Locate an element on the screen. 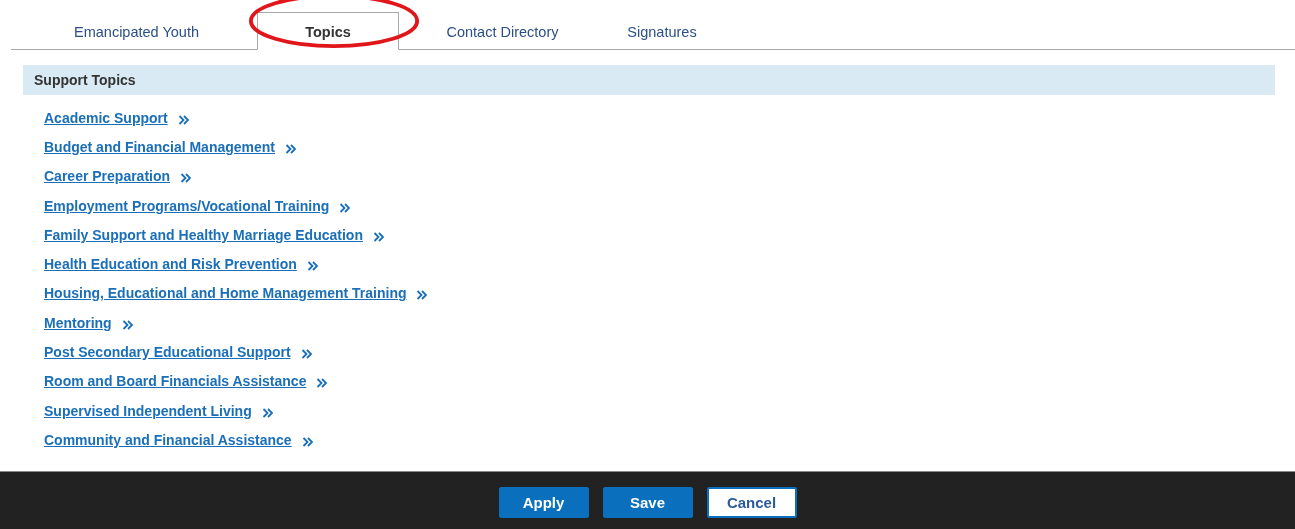 This screenshot has width=1295, height=529. topic-link: Room and Board Financials Assistance is located at coordinates (175, 381).